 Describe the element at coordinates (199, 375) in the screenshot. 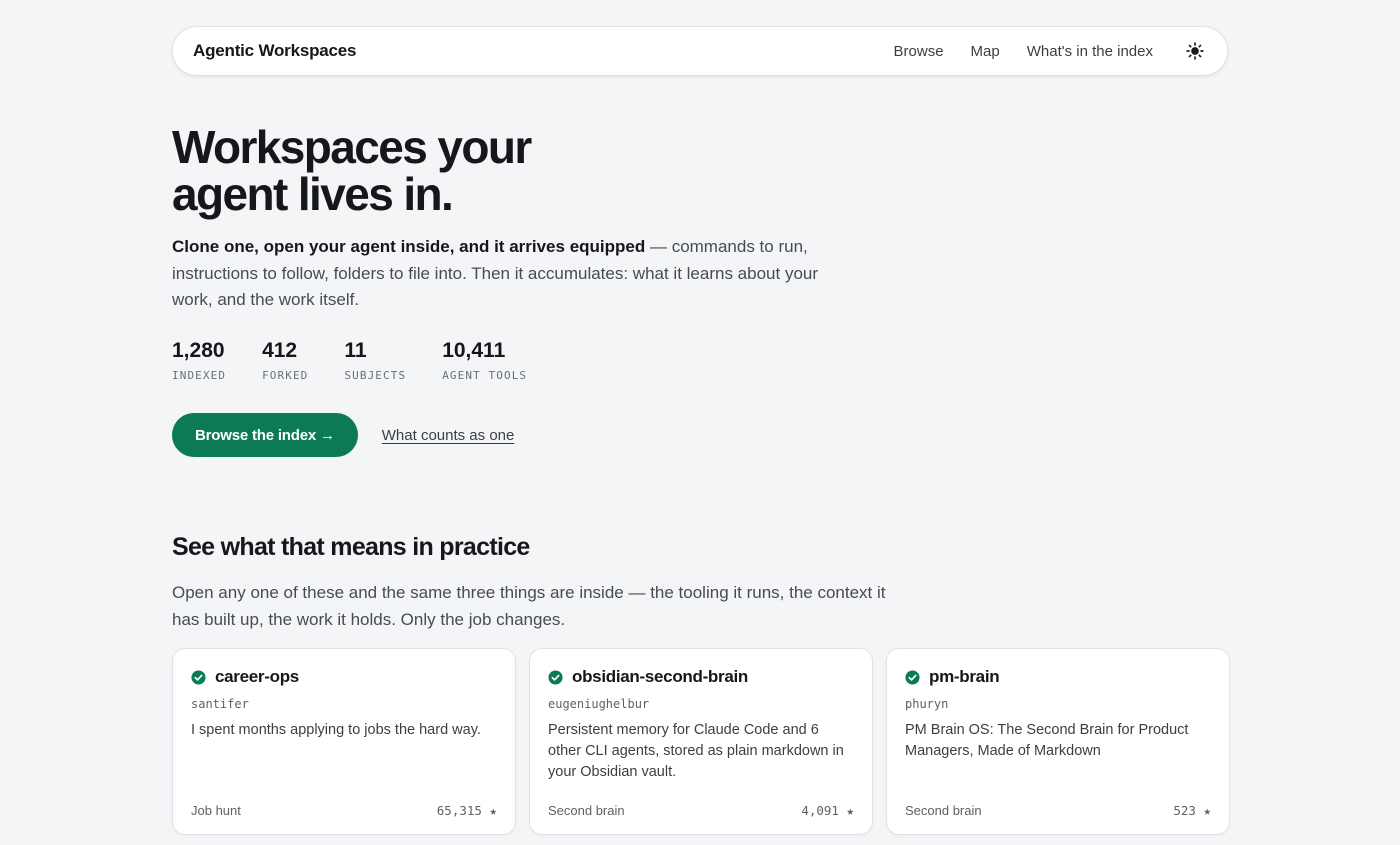

I see `stat-label: INDEXED` at that location.